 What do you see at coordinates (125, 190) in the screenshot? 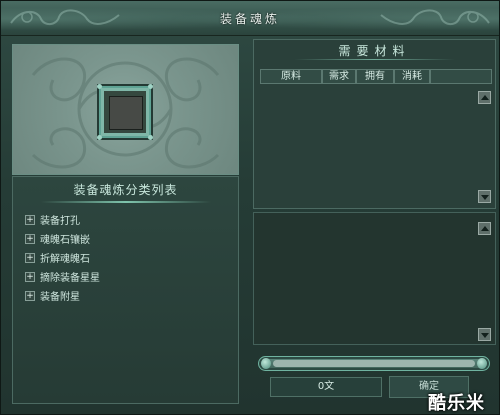
I see `category-list-header: 装备魂炼分类列表` at bounding box center [125, 190].